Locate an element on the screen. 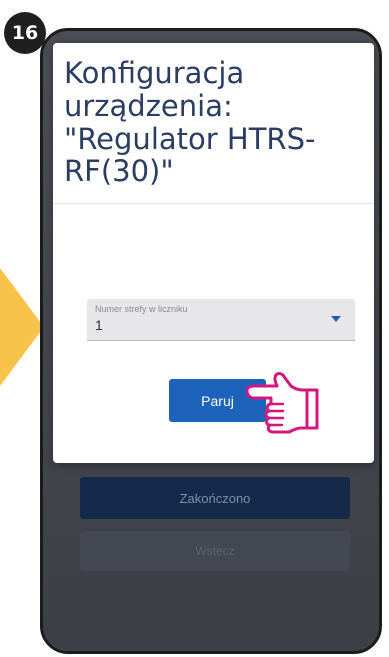  pointing-hand-icon is located at coordinates (282, 403).